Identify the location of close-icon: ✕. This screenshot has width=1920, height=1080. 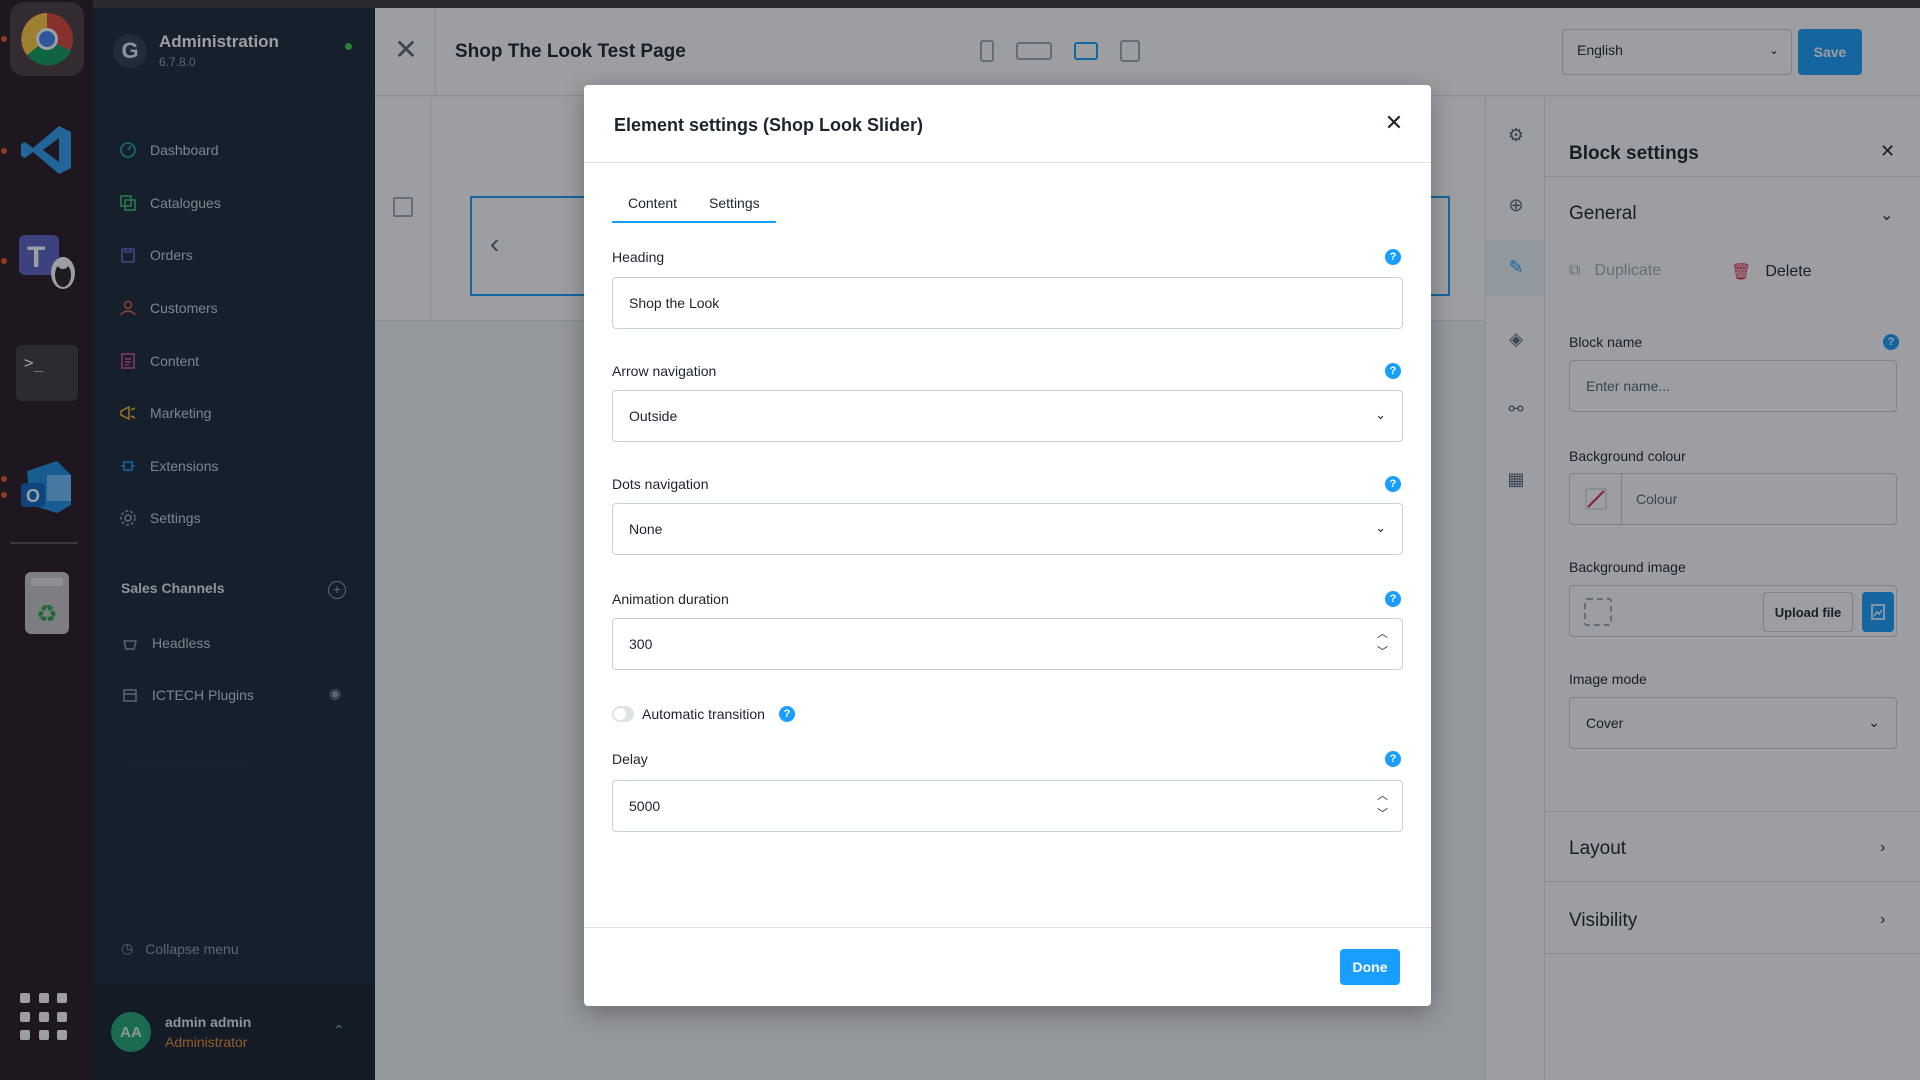
(1394, 123).